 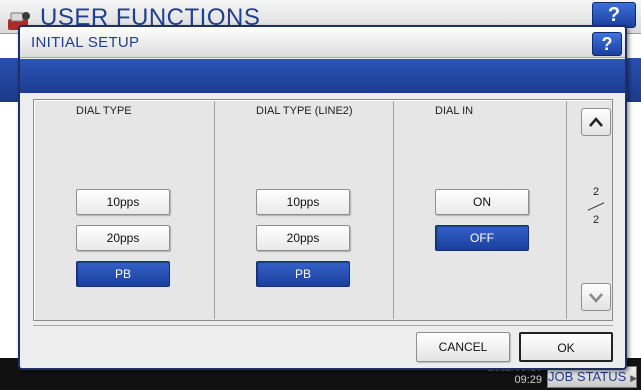 I want to click on page-down-button, so click(x=596, y=297).